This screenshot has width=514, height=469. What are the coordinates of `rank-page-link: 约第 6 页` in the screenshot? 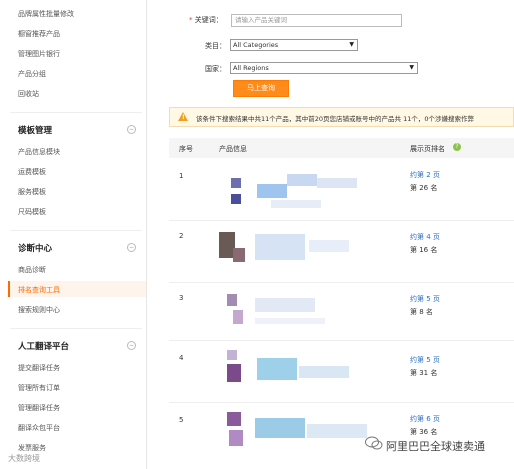 It's located at (425, 419).